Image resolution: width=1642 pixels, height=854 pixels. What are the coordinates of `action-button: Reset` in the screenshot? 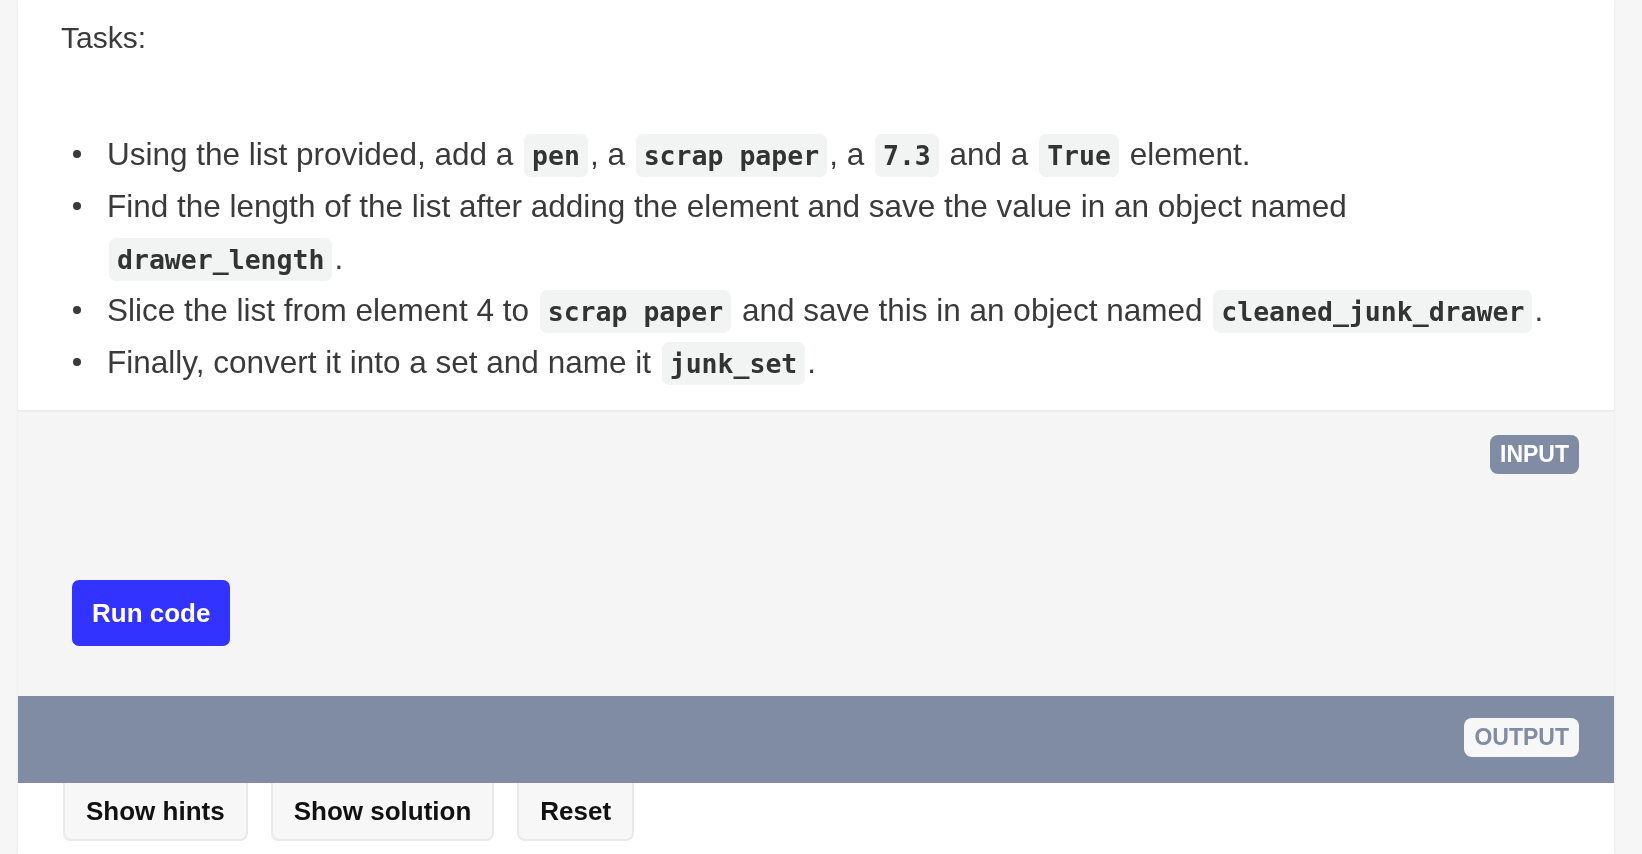 It's located at (576, 812).